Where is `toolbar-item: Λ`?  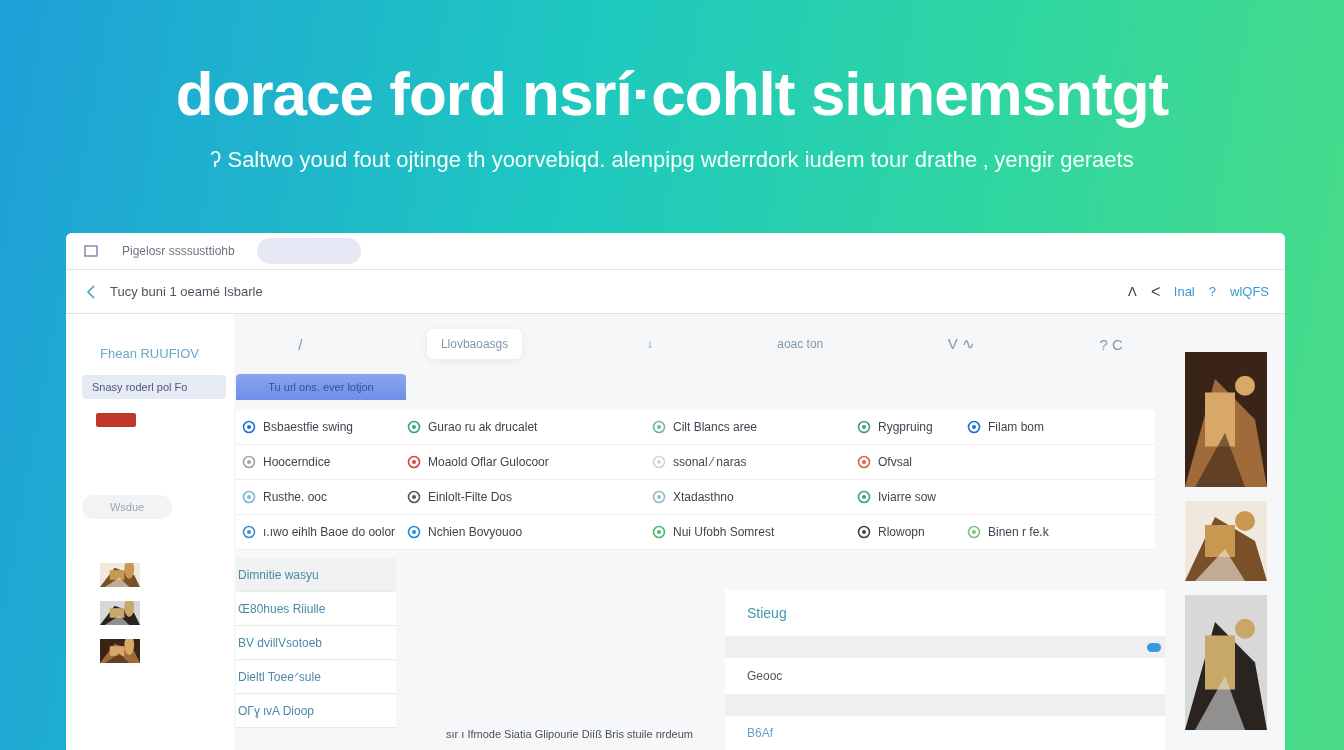 toolbar-item: Λ is located at coordinates (1132, 292).